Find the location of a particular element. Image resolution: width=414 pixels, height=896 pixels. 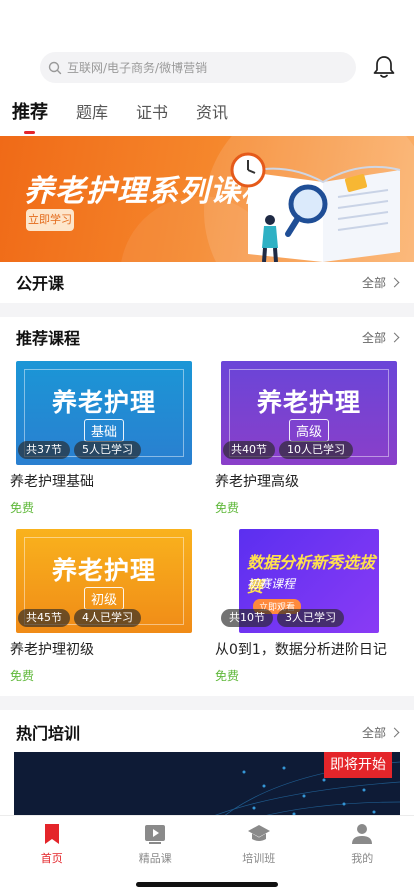

hot-training-title: 热门培训 is located at coordinates (48, 733).